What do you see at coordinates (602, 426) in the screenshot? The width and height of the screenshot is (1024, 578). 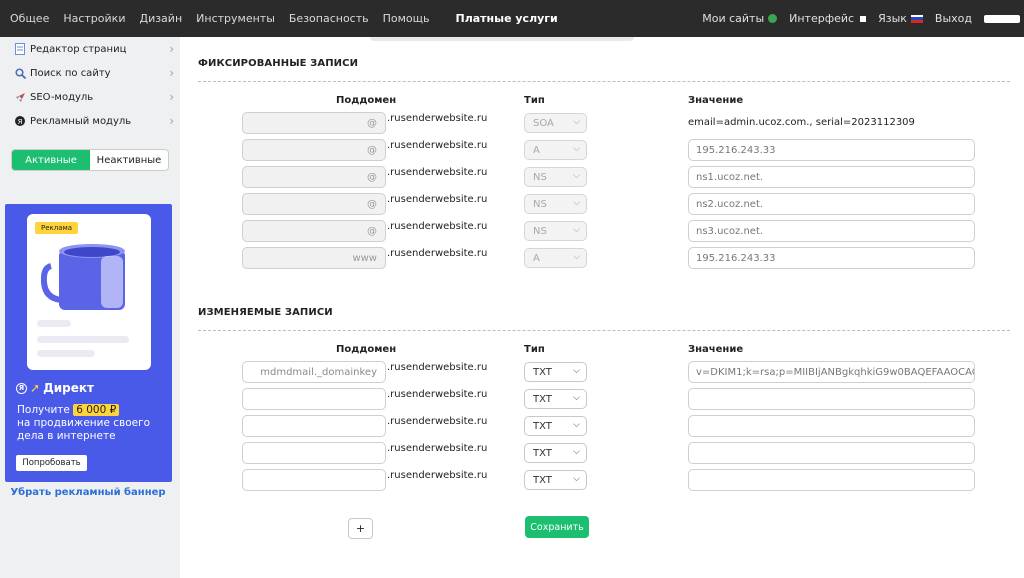 I see `editable-record-row: .rusenderwebsite.ru TXT ⌵` at bounding box center [602, 426].